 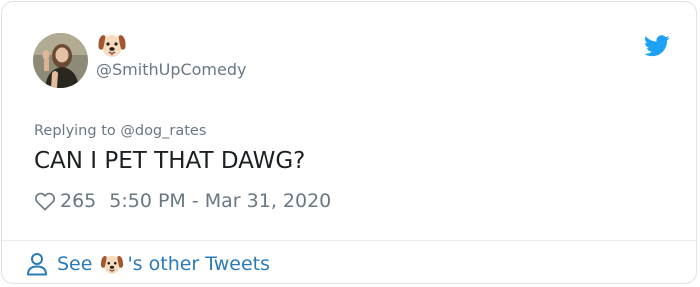 I want to click on like-count: 265, so click(x=78, y=201).